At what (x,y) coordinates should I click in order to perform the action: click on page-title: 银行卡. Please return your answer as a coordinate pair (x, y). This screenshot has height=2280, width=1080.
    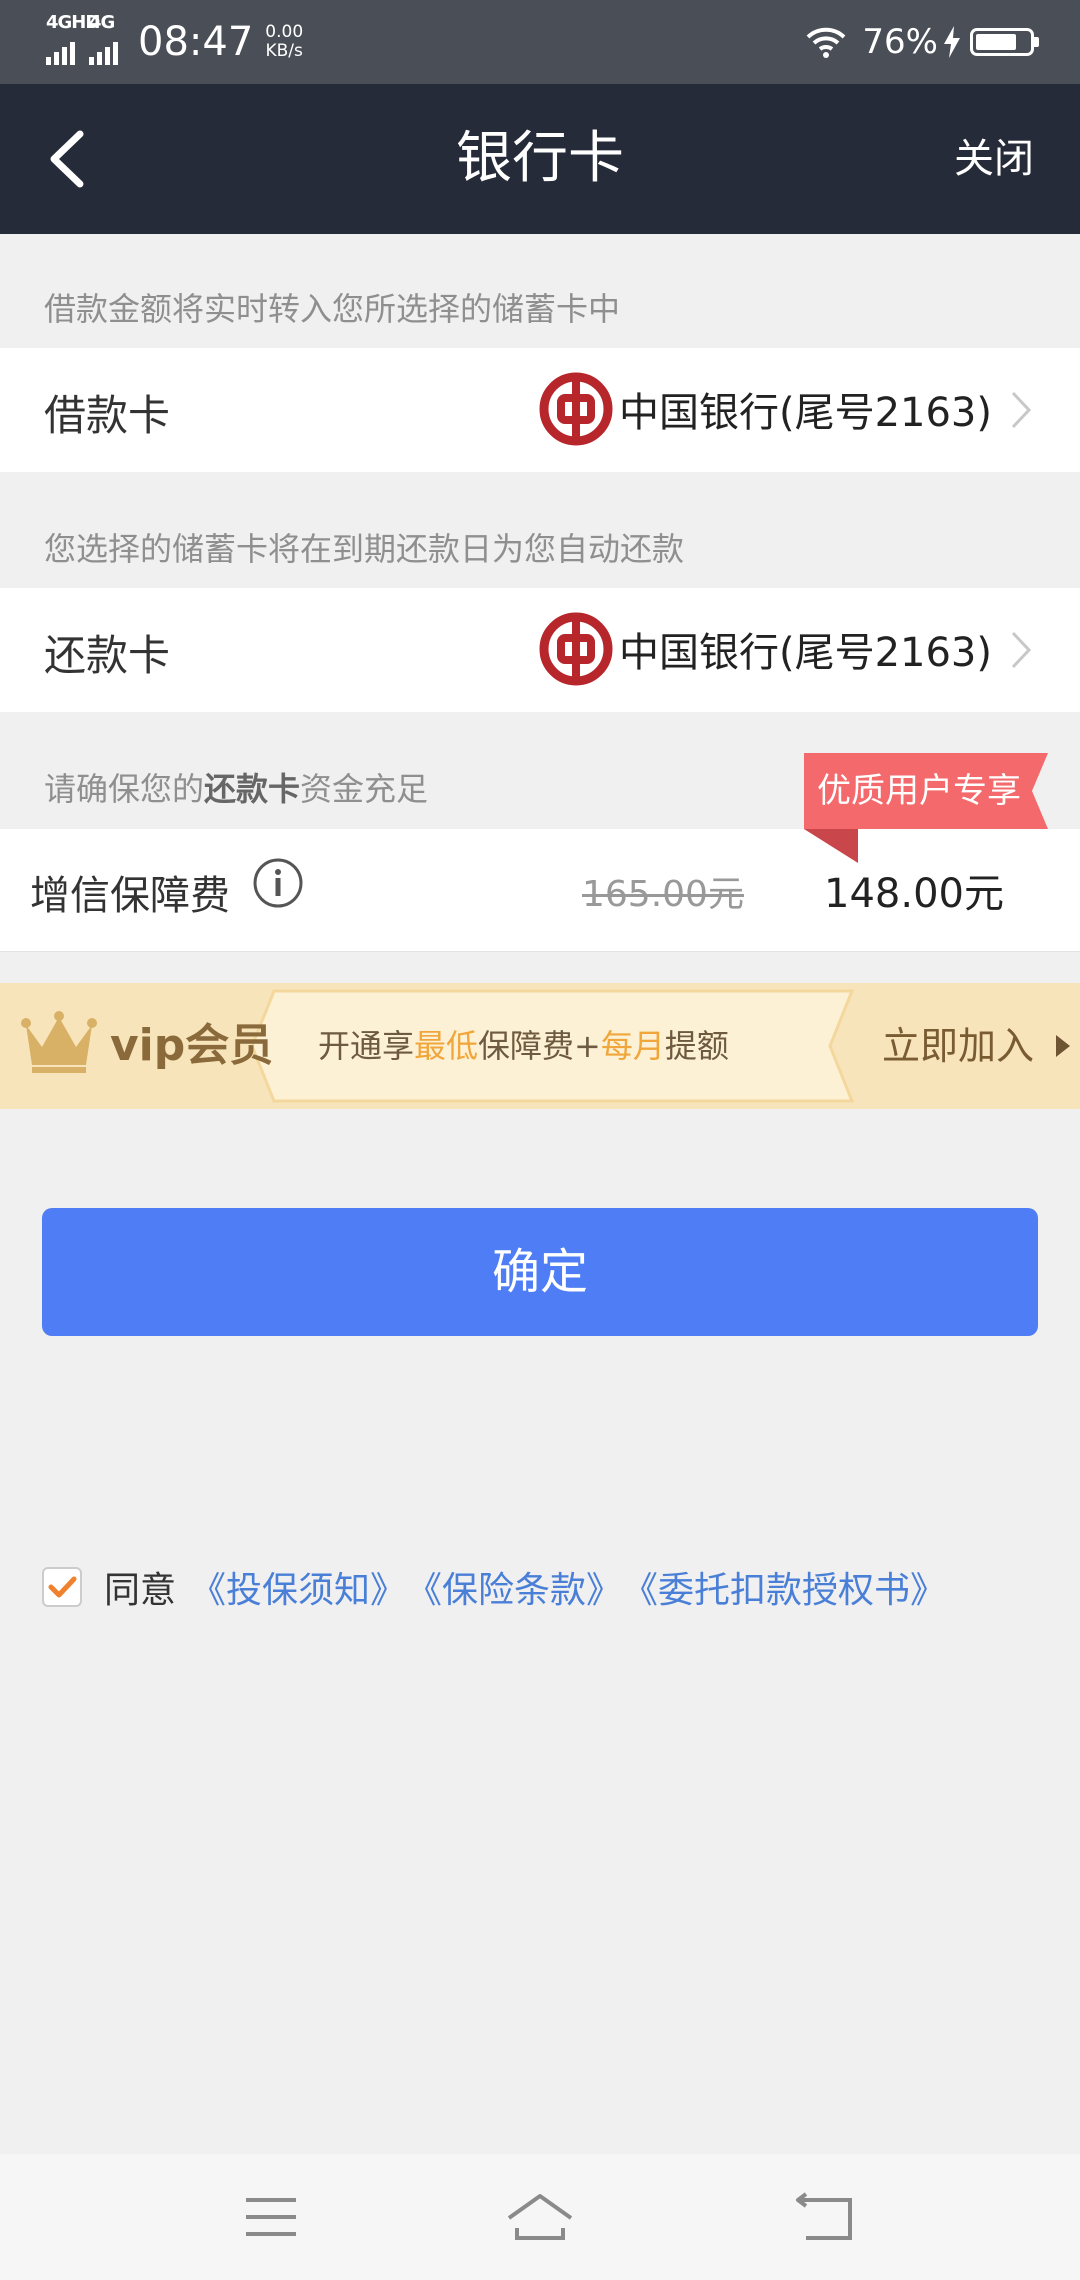
    Looking at the image, I should click on (540, 158).